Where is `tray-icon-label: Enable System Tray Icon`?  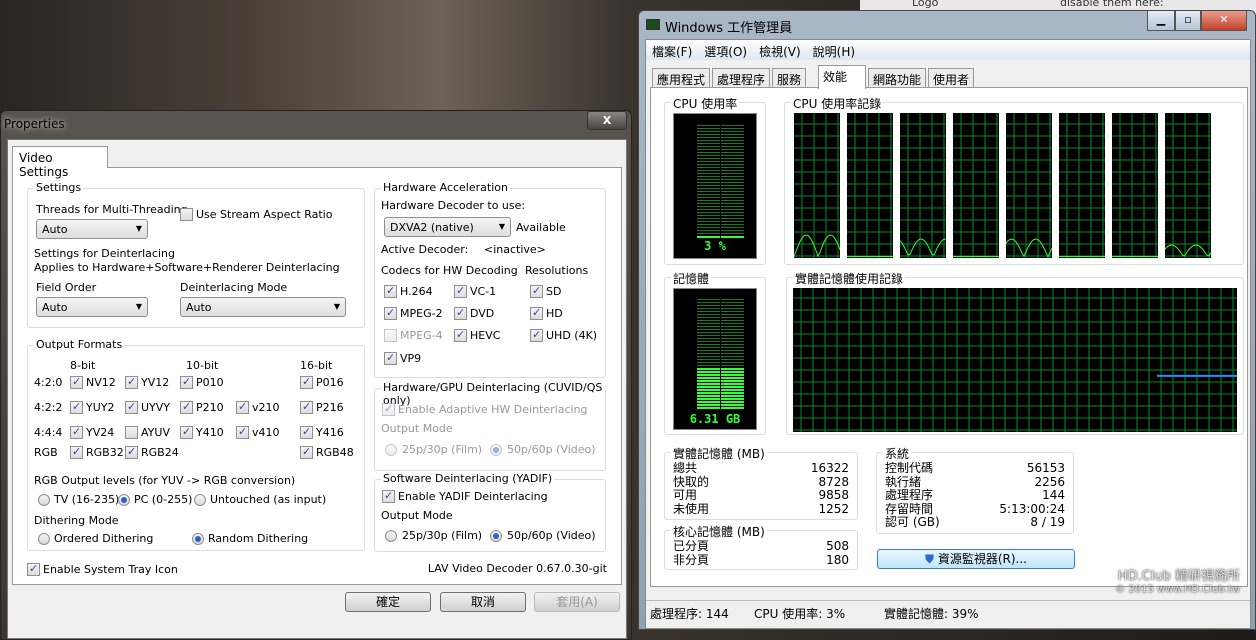 tray-icon-label: Enable System Tray Icon is located at coordinates (110, 569).